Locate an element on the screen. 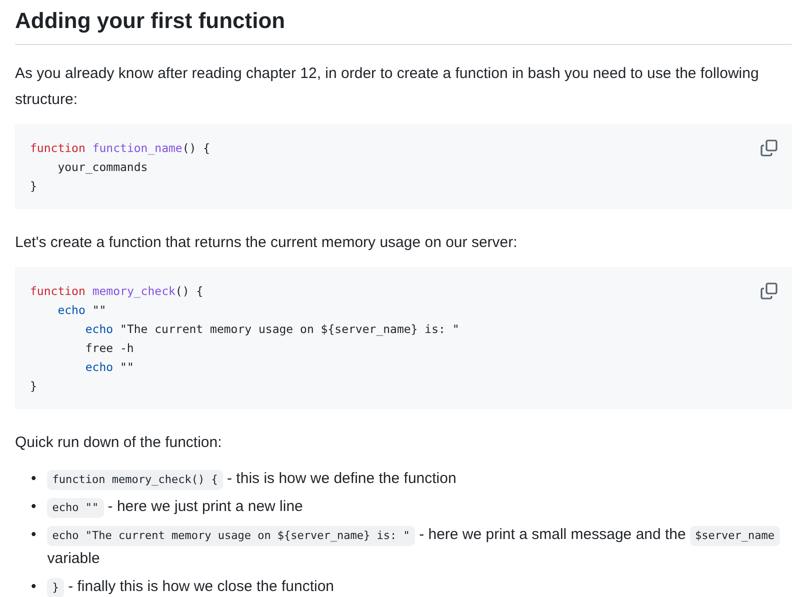 The height and width of the screenshot is (597, 800). paragraph: As you already know after reading chapter 12, in order to create a function in bash you need to use the following structure: is located at coordinates (387, 87).